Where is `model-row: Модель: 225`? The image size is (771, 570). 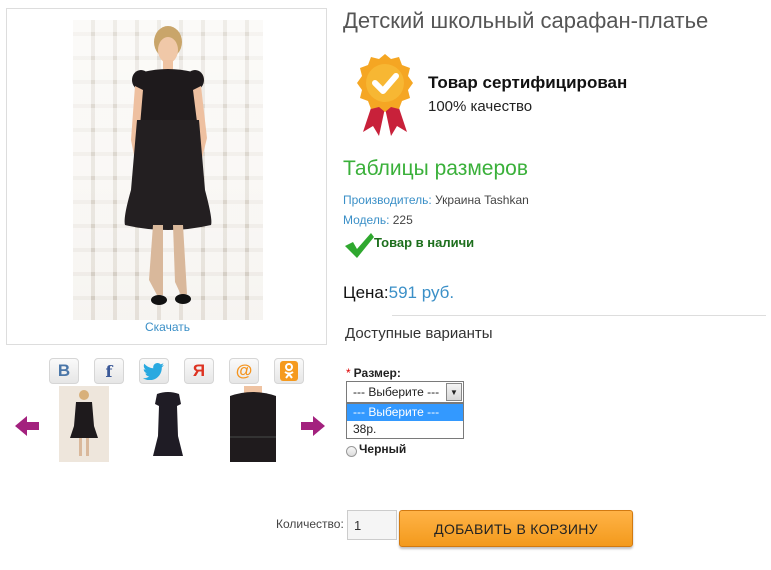
model-row: Модель: 225 is located at coordinates (378, 220).